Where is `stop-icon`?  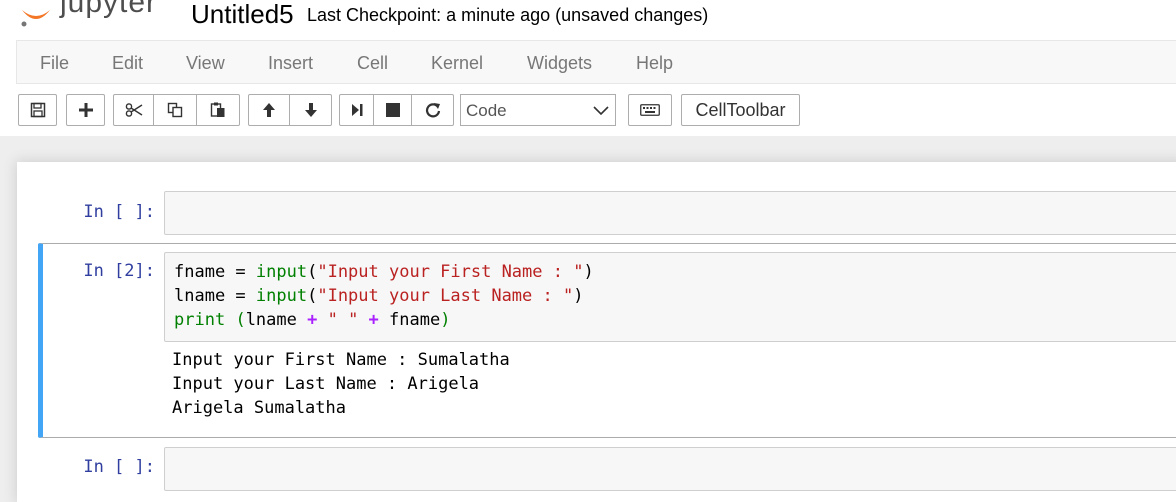 stop-icon is located at coordinates (392, 110).